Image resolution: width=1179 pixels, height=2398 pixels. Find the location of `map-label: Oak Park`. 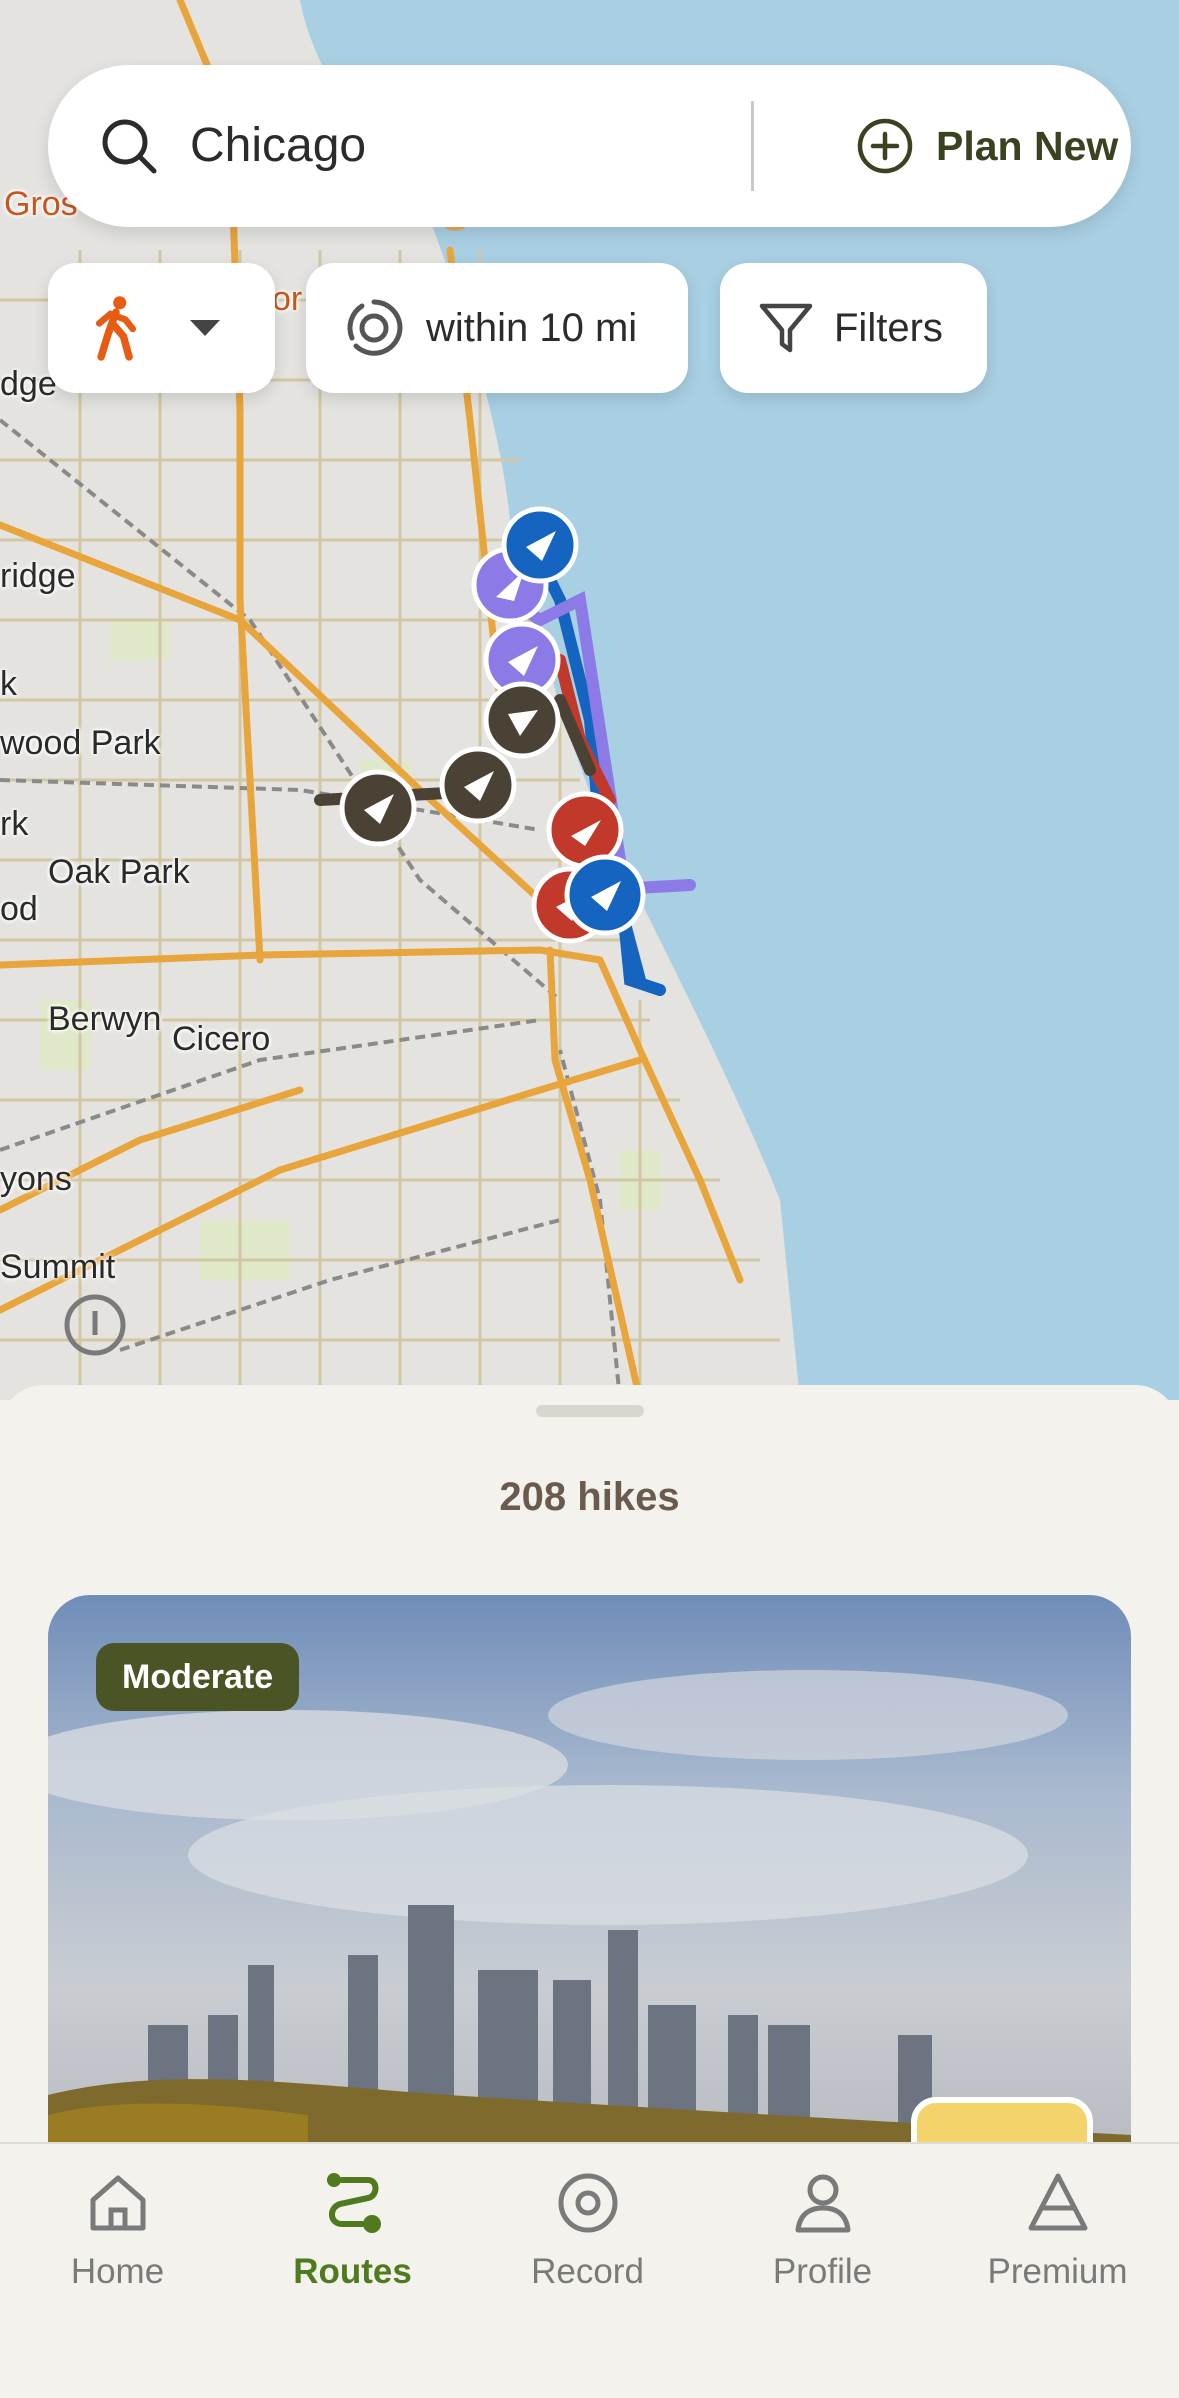

map-label: Oak Park is located at coordinates (119, 872).